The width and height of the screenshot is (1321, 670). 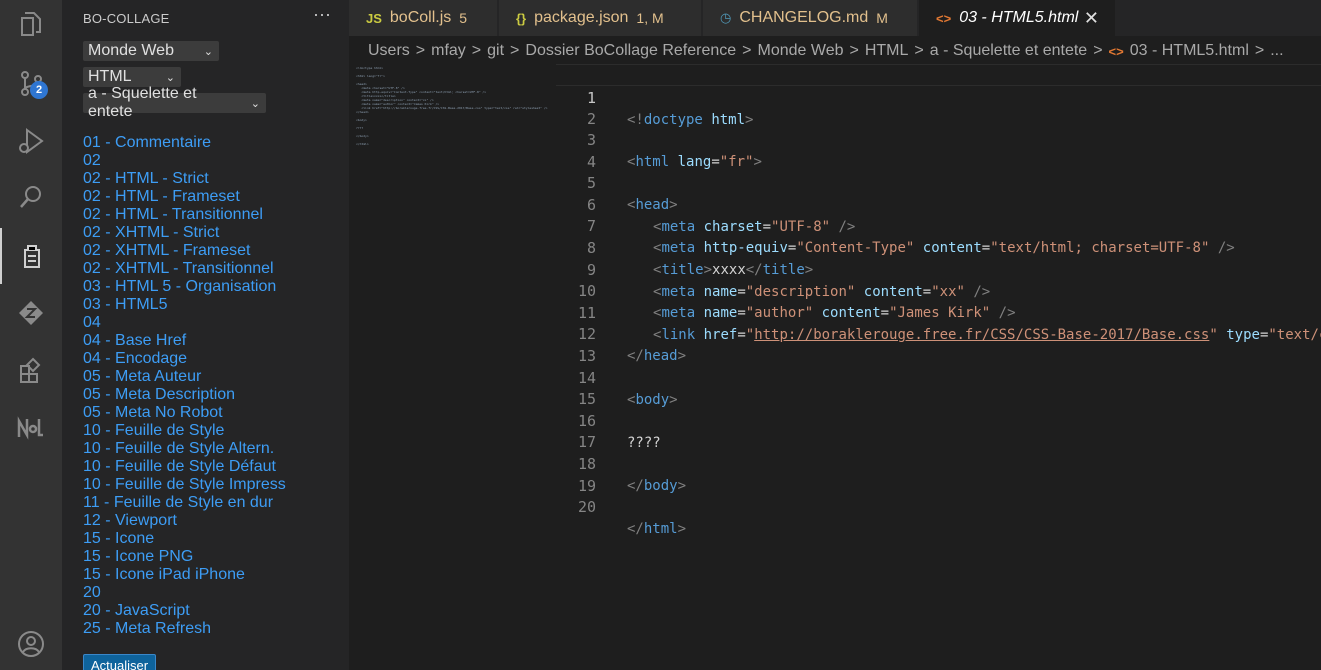 I want to click on account-icon, so click(x=31, y=644).